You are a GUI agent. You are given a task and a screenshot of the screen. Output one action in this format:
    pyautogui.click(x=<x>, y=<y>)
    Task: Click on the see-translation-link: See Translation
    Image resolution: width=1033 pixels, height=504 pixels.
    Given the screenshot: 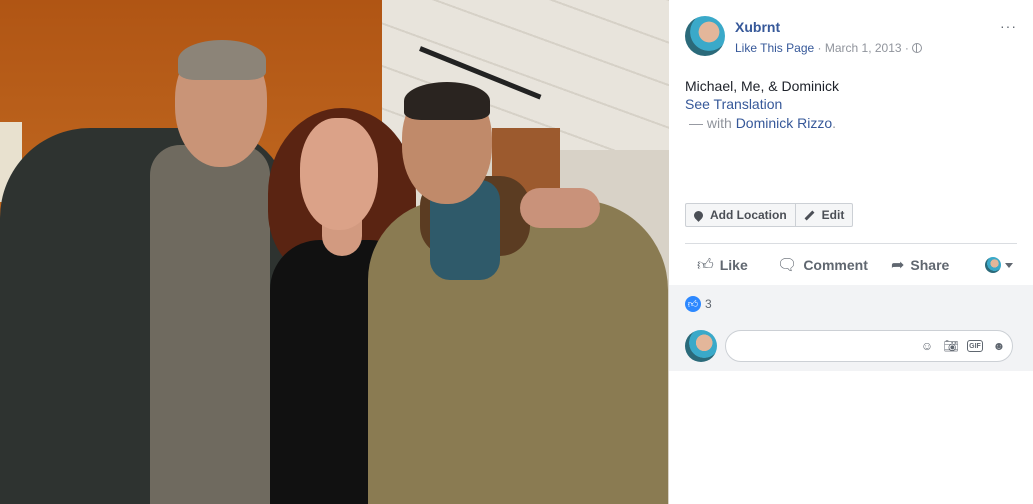 What is the action you would take?
    pyautogui.click(x=733, y=104)
    